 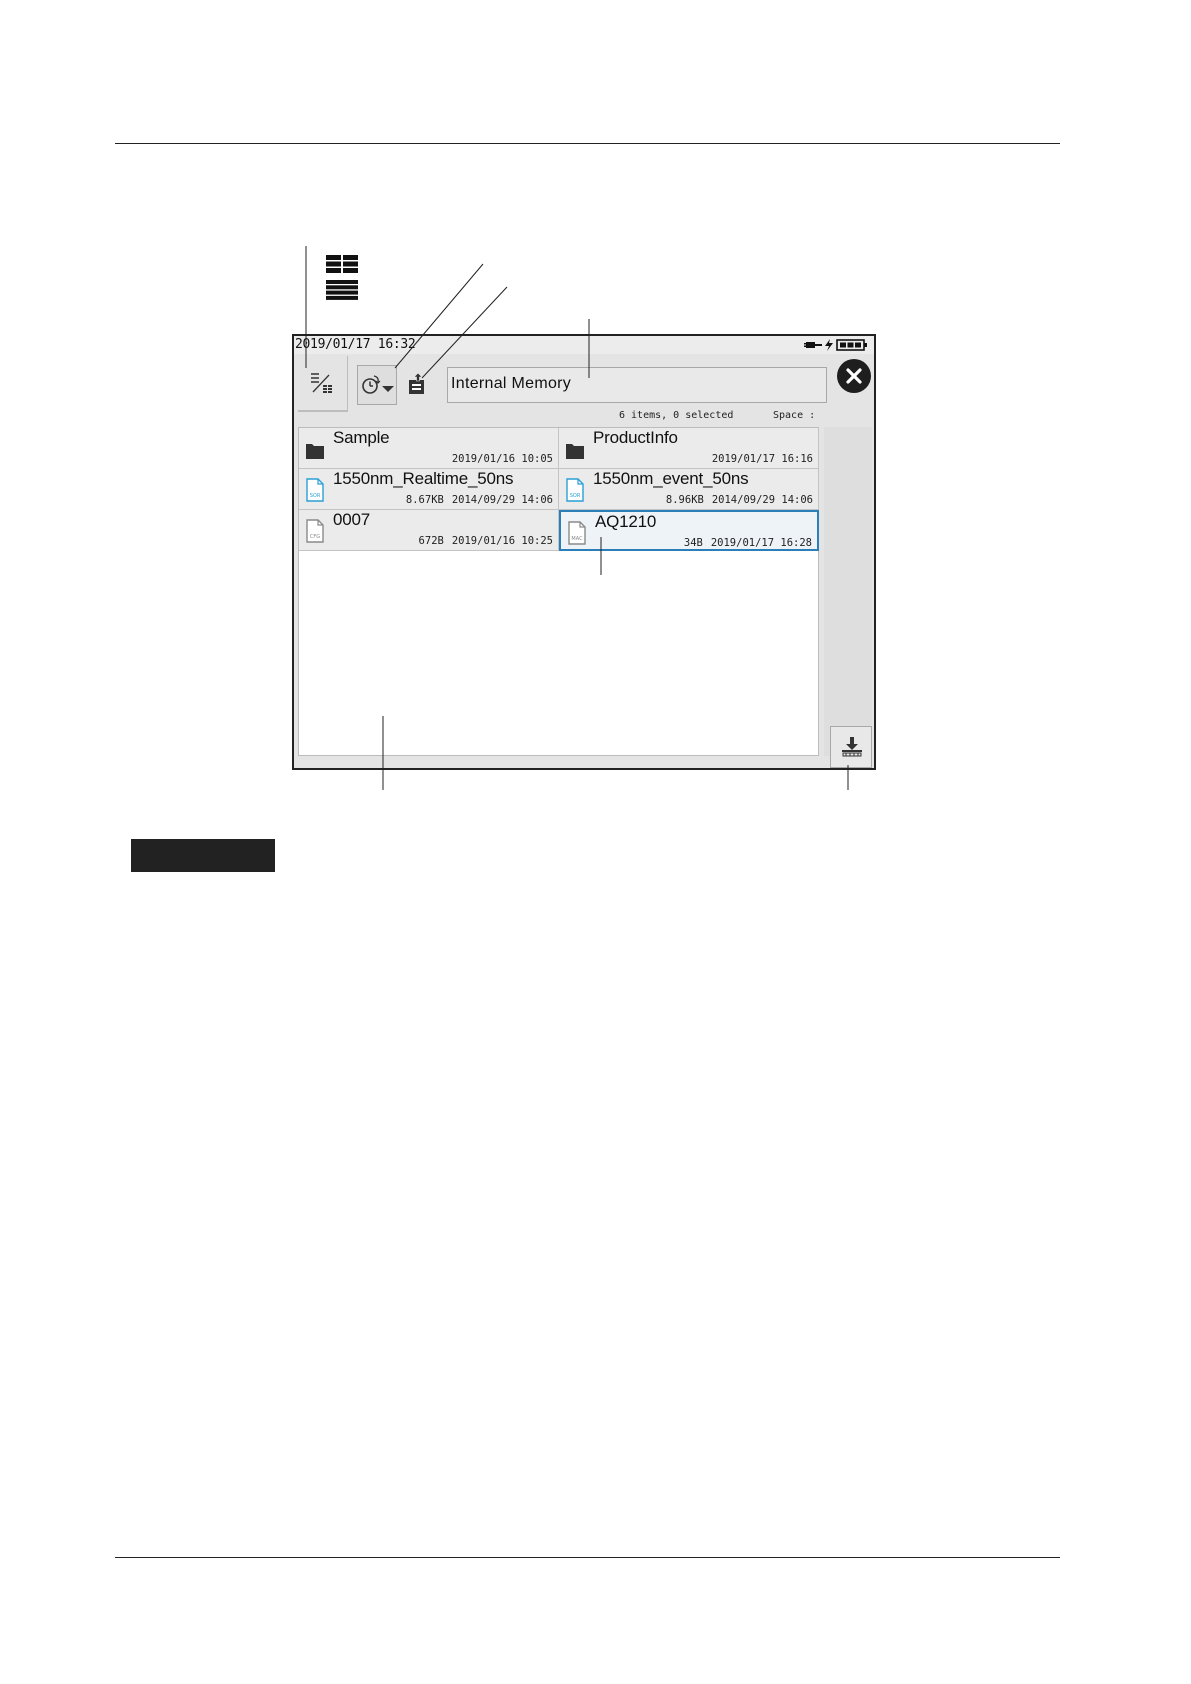 What do you see at coordinates (511, 383) in the screenshot?
I see `current-path: Internal Memory` at bounding box center [511, 383].